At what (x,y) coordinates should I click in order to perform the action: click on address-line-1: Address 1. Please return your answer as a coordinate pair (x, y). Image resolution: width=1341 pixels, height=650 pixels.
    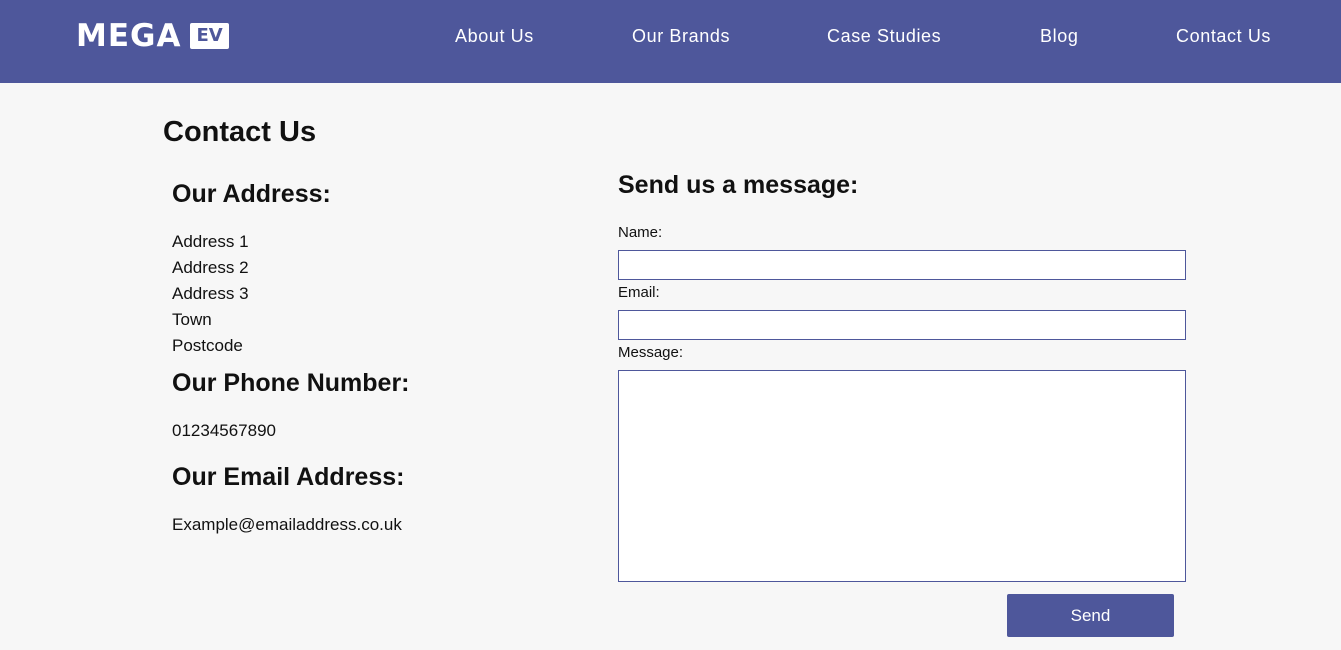
    Looking at the image, I should click on (210, 241).